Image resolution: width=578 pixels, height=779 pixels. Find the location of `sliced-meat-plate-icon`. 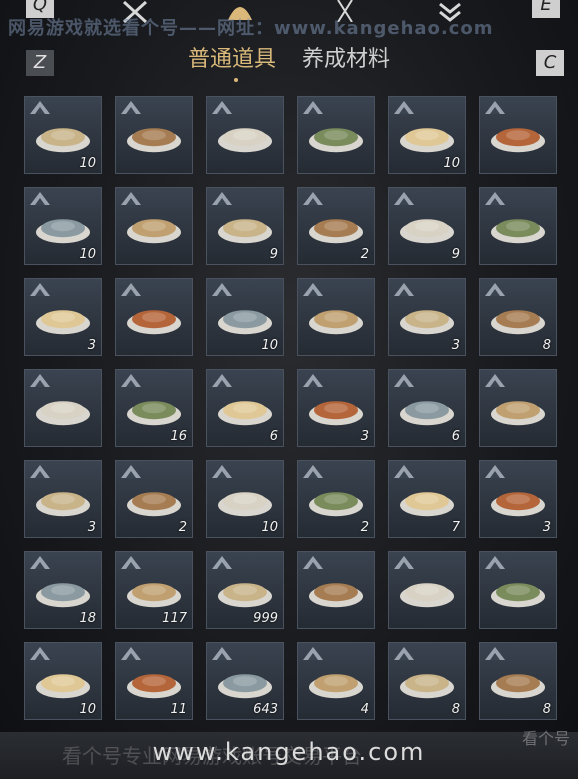

sliced-meat-plate-icon is located at coordinates (336, 319).